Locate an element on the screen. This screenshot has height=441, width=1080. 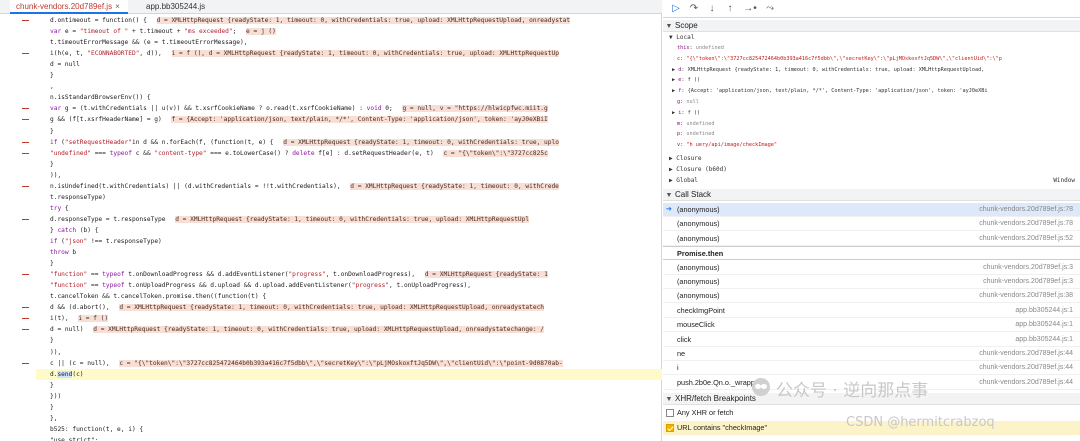
call-frame: ➔ (anonymous) chunk-vendors.20d789ef.js:78 is located at coordinates (871, 210).